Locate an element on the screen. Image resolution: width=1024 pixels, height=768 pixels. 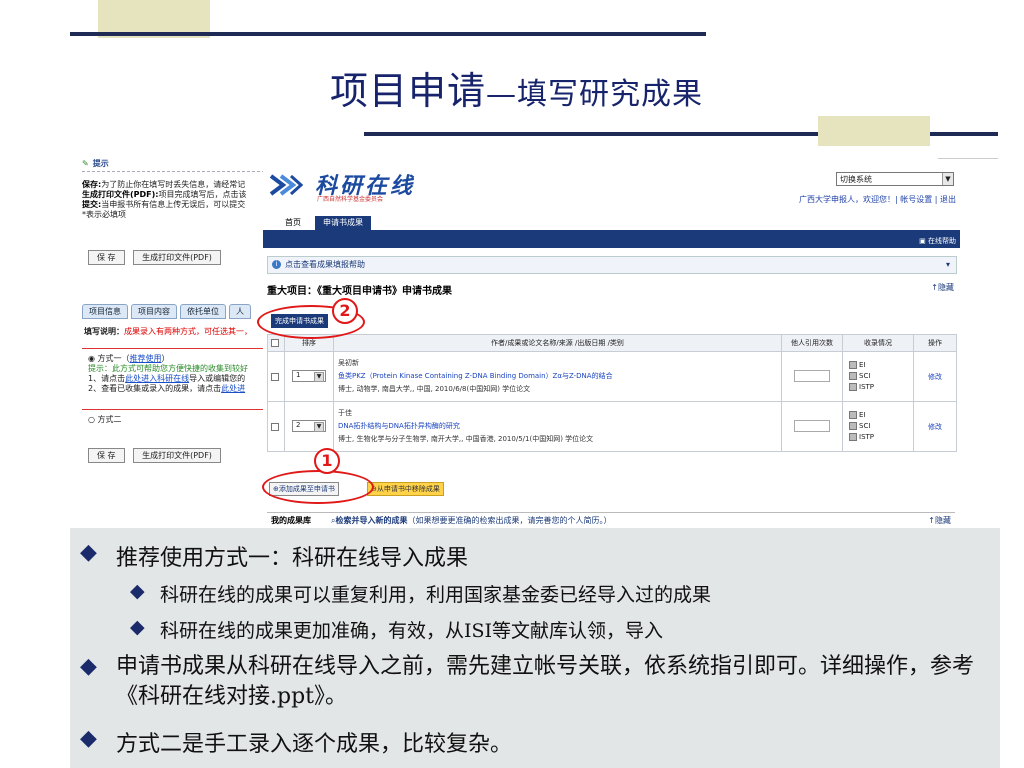
select-all-checkbox is located at coordinates (275, 343).